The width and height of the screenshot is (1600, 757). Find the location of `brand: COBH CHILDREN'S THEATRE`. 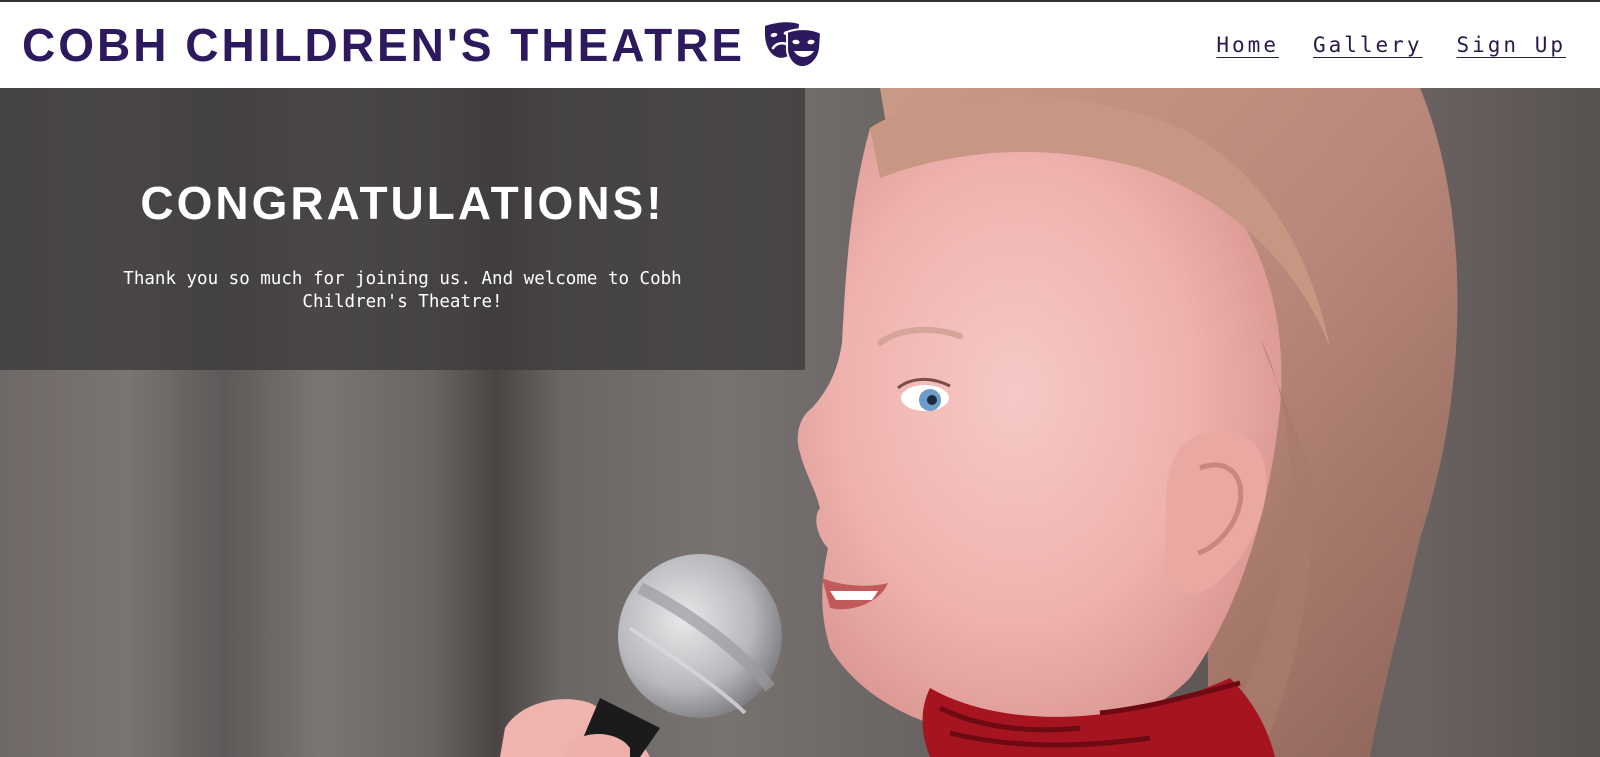

brand: COBH CHILDREN'S THEATRE is located at coordinates (422, 45).